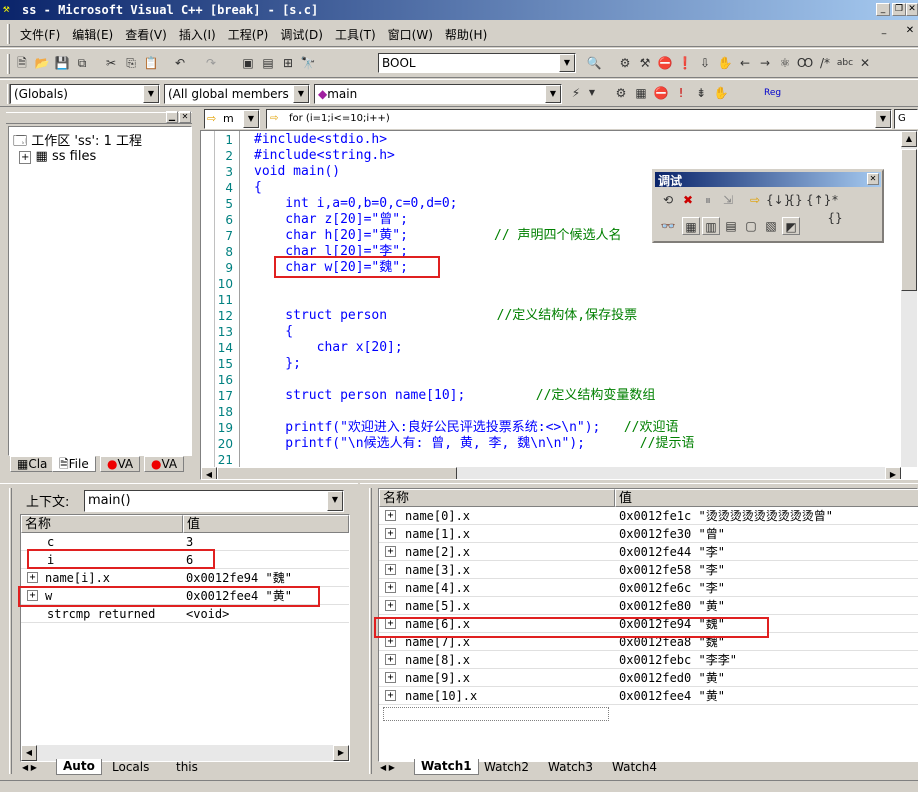 The image size is (918, 792). Describe the element at coordinates (668, 226) in the screenshot. I see `quickwatch-icon: 👓` at that location.